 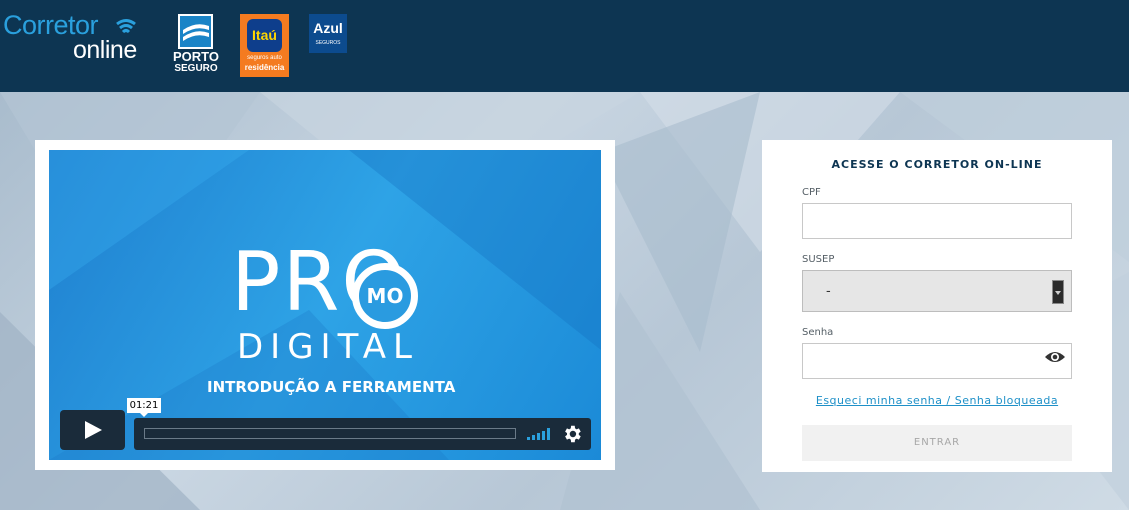 I want to click on video-title-mo: MO, so click(x=385, y=296).